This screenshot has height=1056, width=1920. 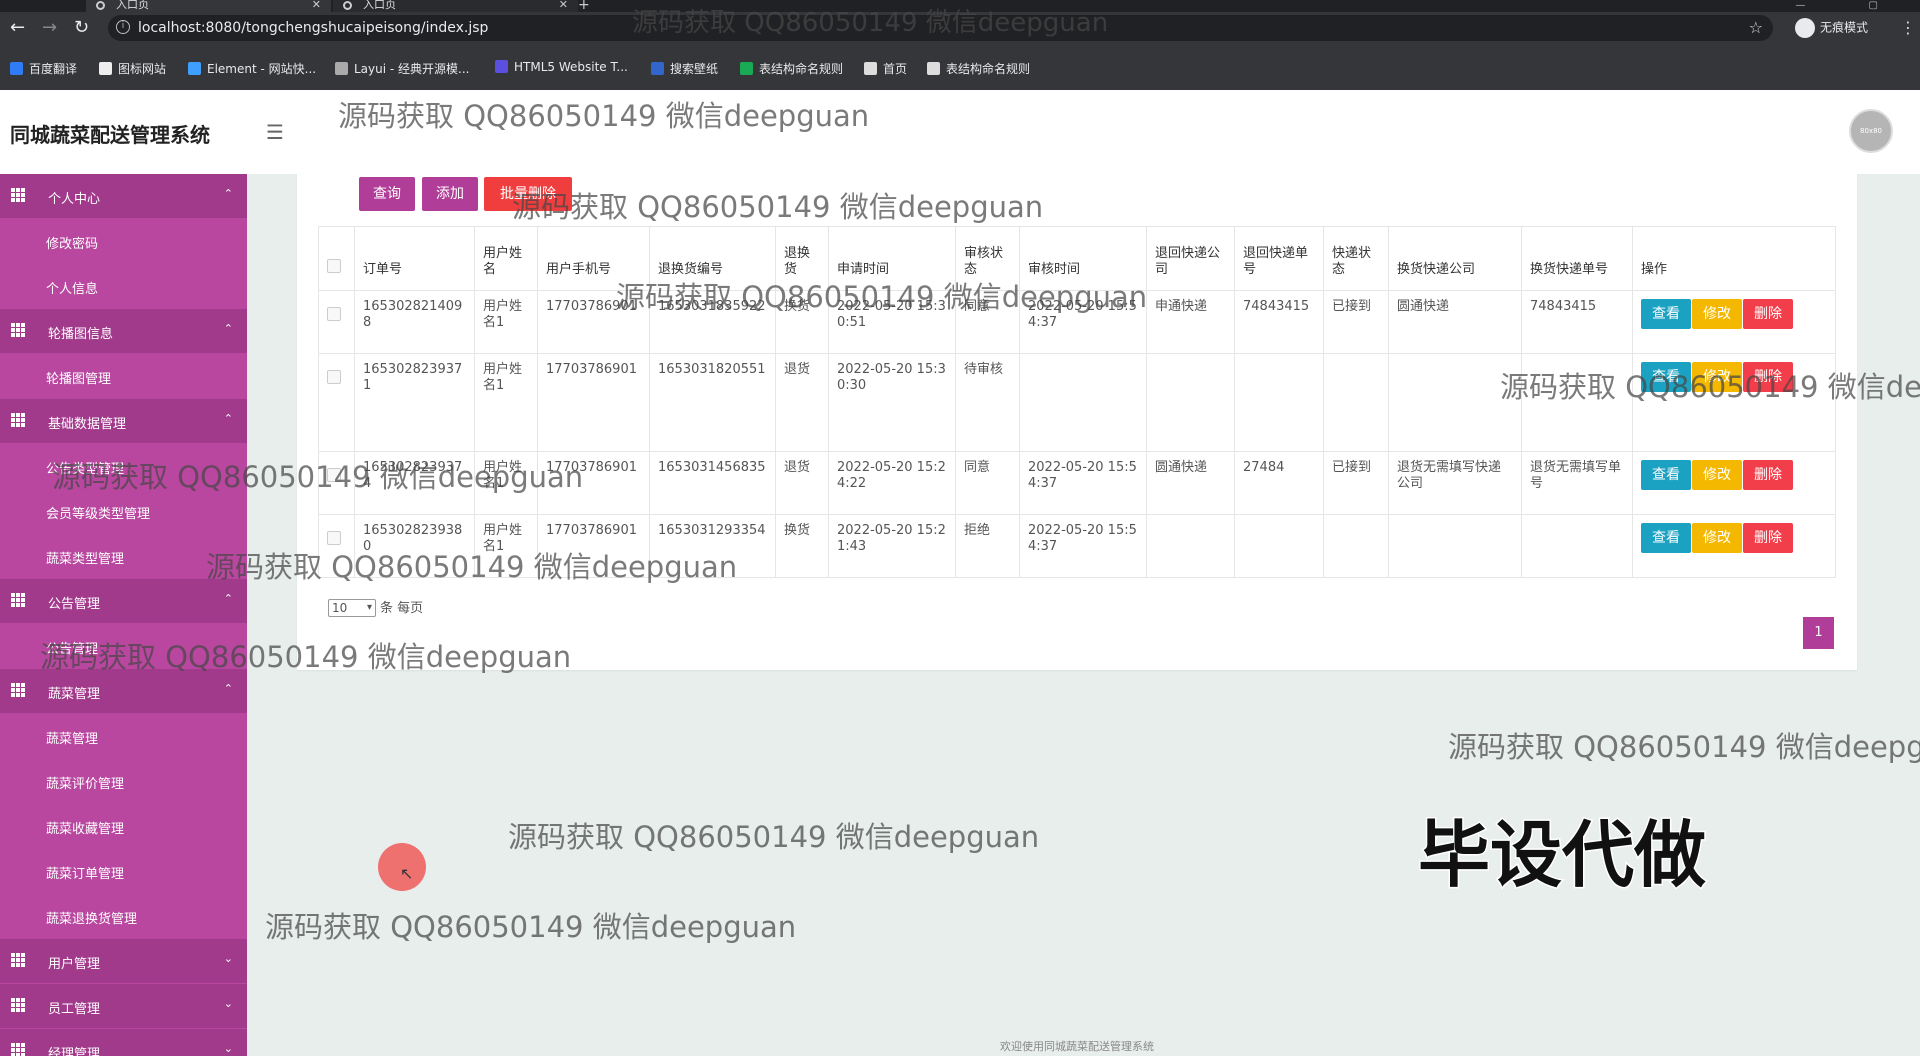 I want to click on sidebar-item-label: 蔬菜类型管理, so click(x=85, y=559).